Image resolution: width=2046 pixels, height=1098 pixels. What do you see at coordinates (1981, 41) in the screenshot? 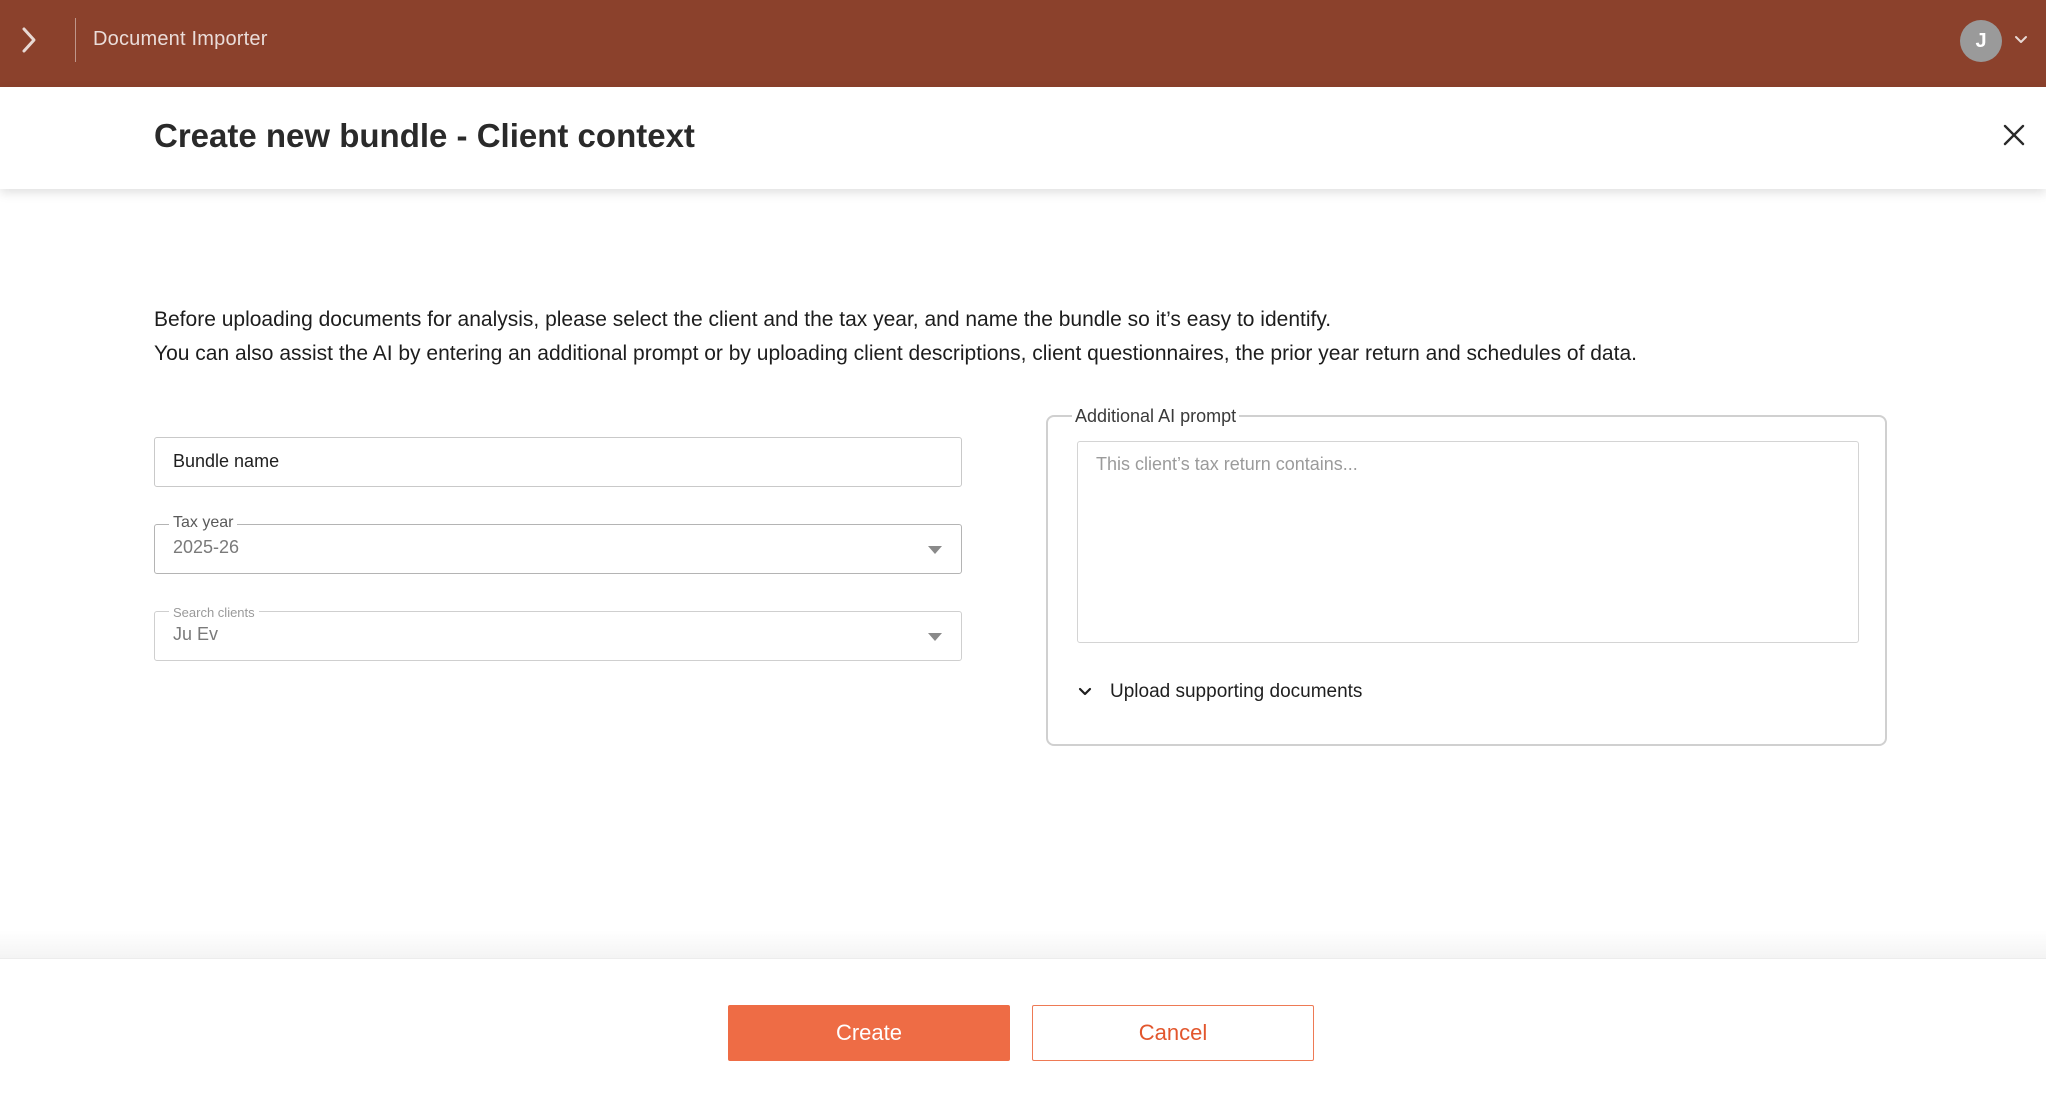
I see `user-avatar: J` at bounding box center [1981, 41].